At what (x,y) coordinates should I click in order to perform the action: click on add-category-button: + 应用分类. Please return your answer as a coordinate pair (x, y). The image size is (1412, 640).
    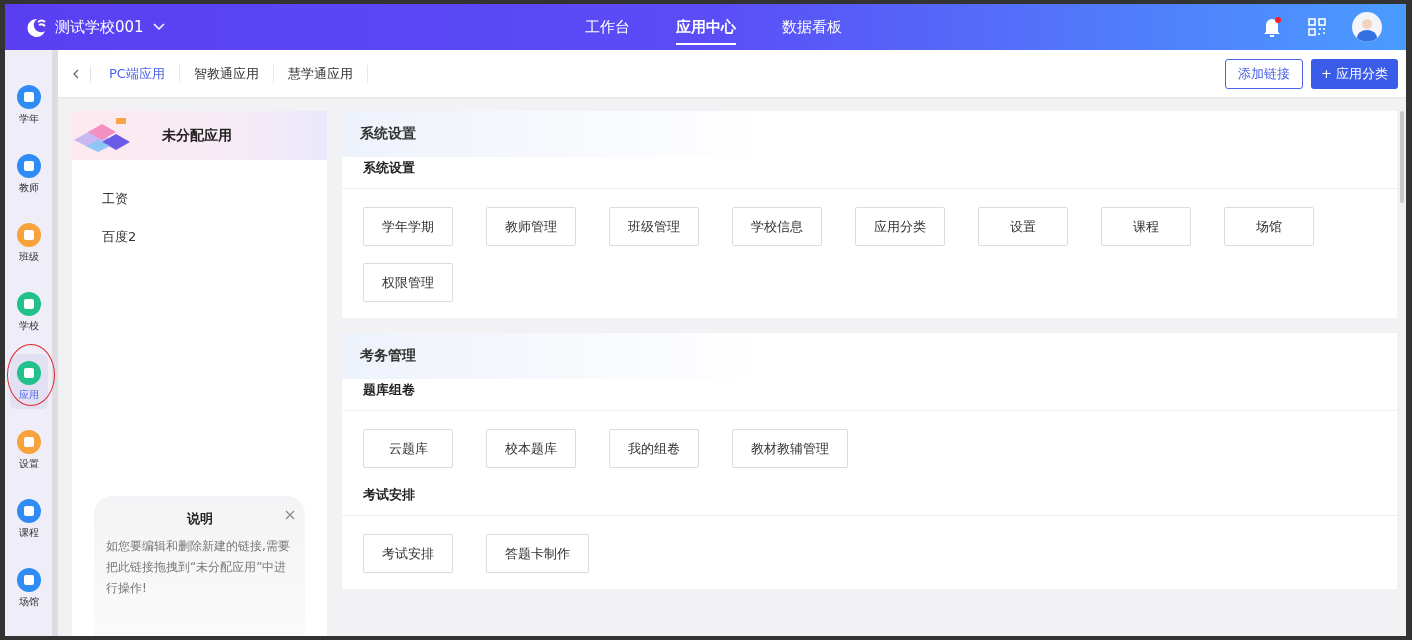
    Looking at the image, I should click on (1354, 73).